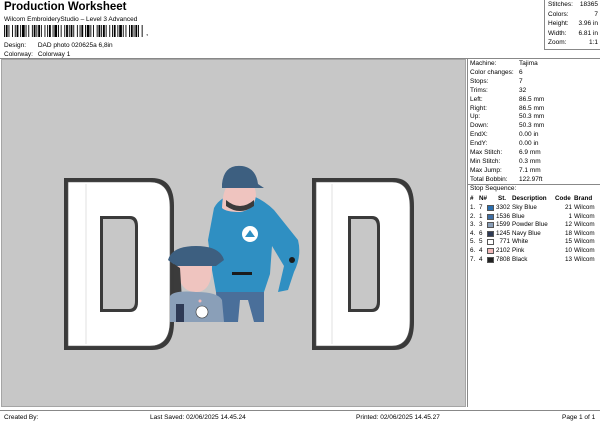  What do you see at coordinates (486, 170) in the screenshot?
I see `machine-info-label: Max Jump:` at bounding box center [486, 170].